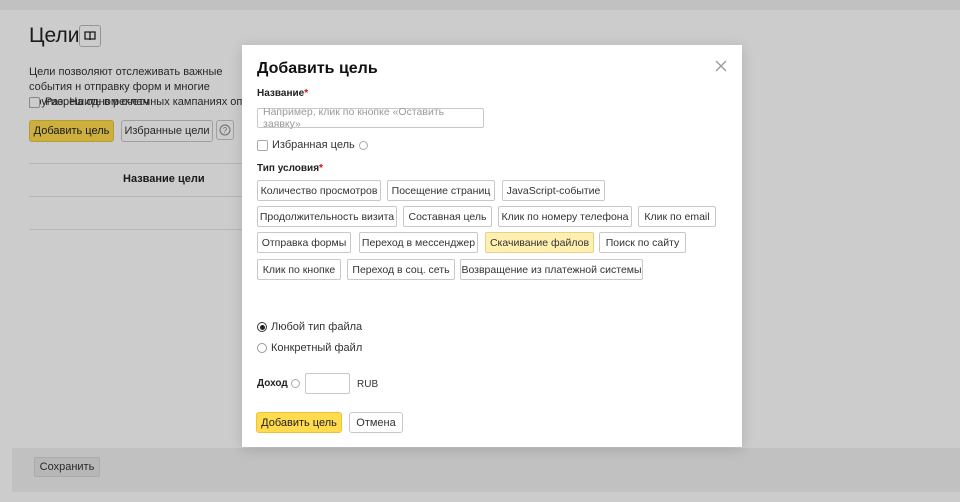 This screenshot has height=502, width=960. What do you see at coordinates (327, 383) in the screenshot?
I see `income-input` at bounding box center [327, 383].